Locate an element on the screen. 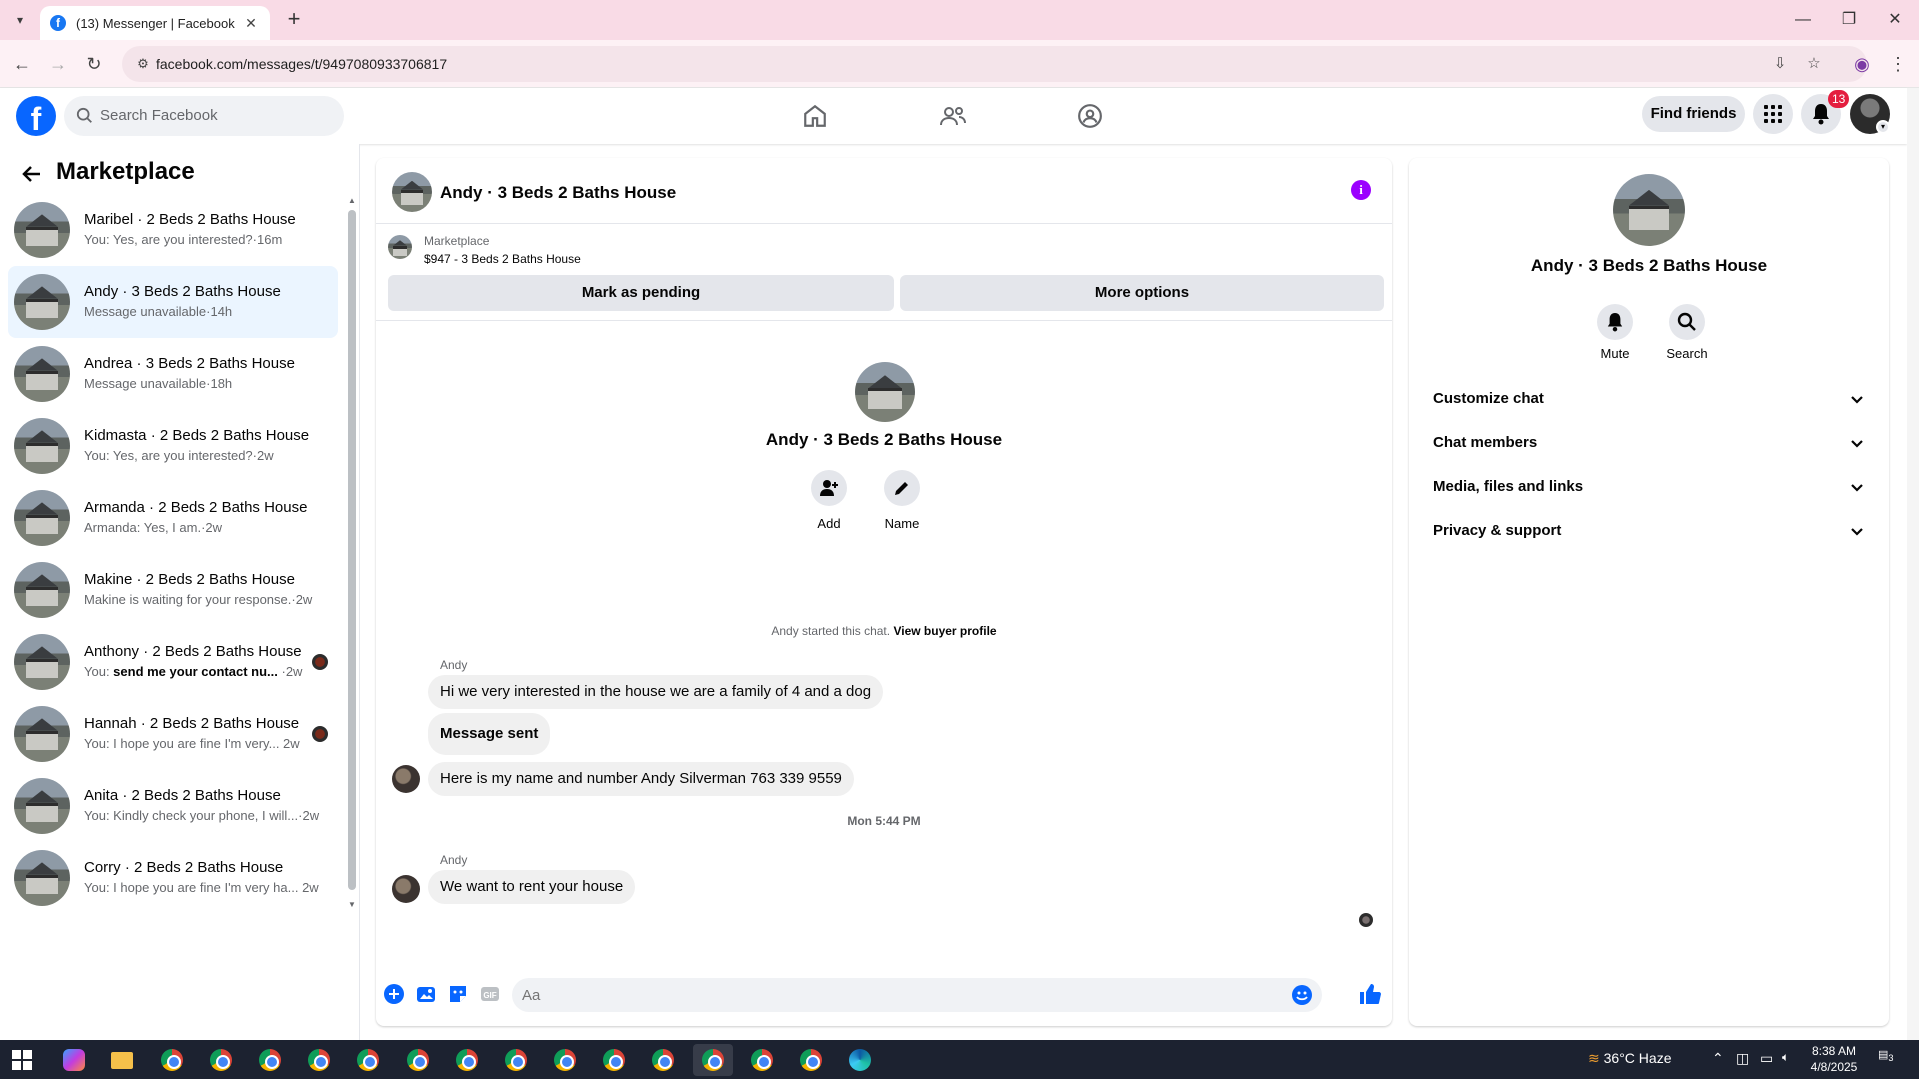  chat-avatar is located at coordinates (412, 192).